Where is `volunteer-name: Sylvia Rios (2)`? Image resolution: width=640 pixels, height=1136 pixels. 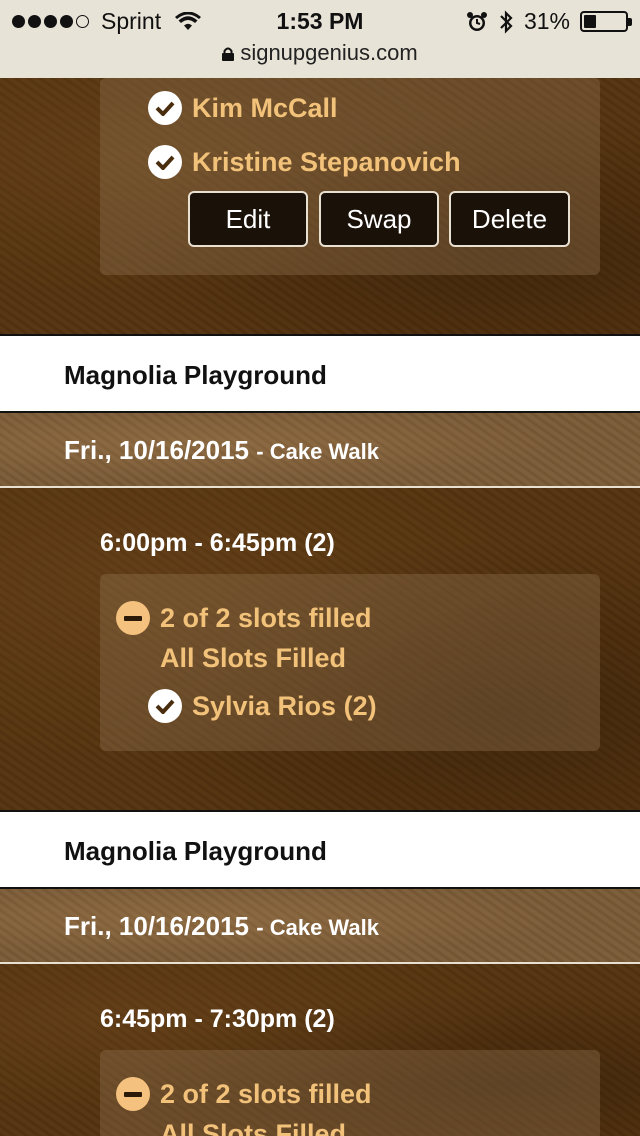
volunteer-name: Sylvia Rios (2) is located at coordinates (284, 705).